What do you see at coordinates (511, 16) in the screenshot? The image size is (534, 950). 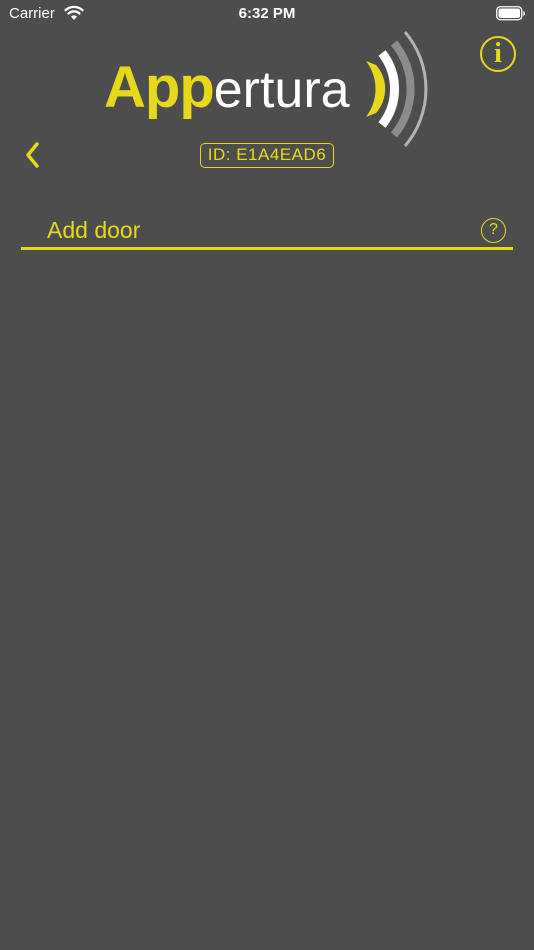 I see `battery-full-icon` at bounding box center [511, 16].